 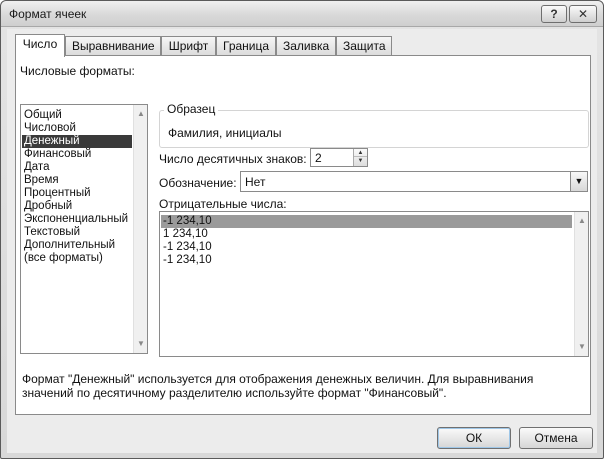 I want to click on tab-alignment: Выравнивание, so click(x=113, y=46).